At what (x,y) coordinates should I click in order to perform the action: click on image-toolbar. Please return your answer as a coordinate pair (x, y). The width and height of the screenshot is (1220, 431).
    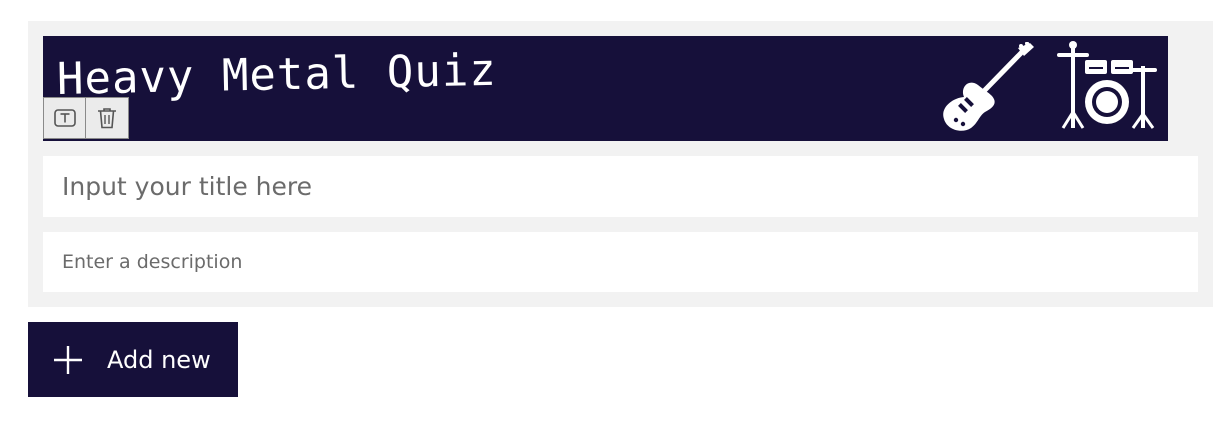
    Looking at the image, I should click on (86, 118).